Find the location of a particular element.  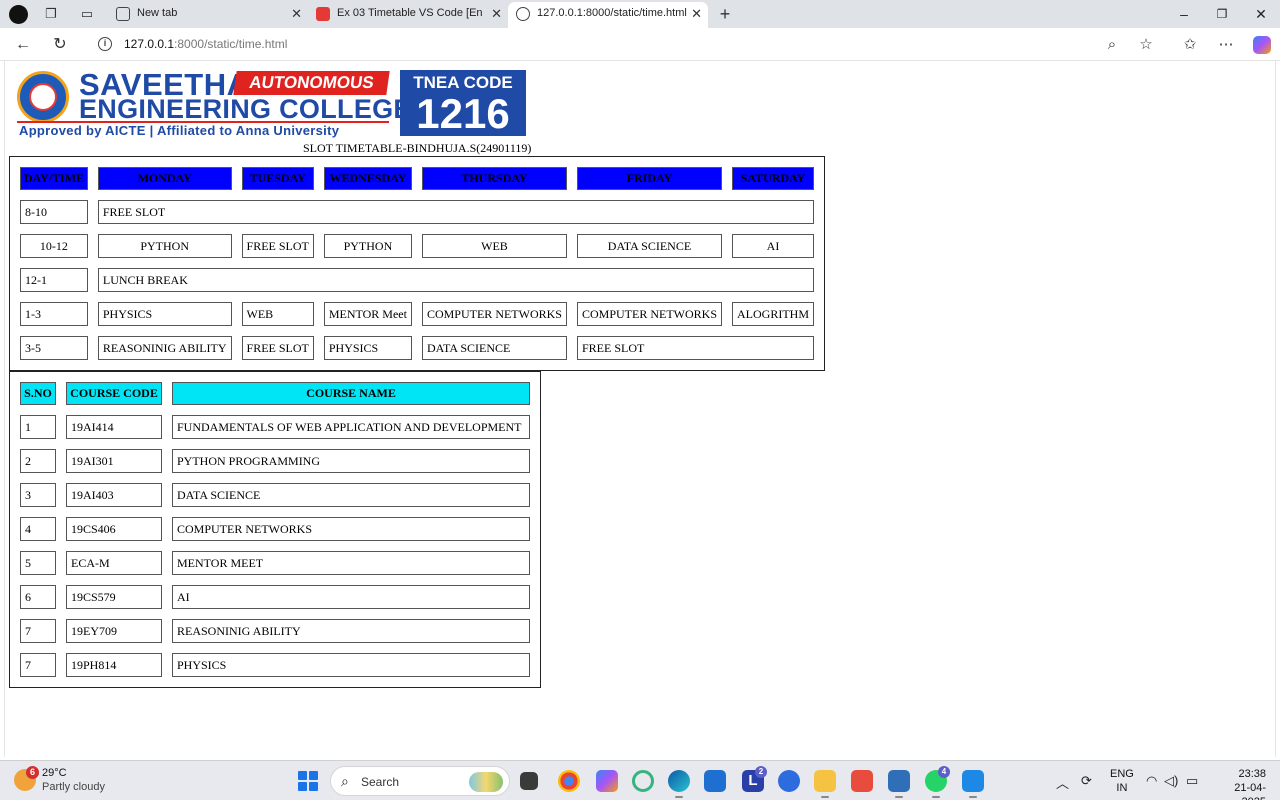

refresh-icon: ↻ is located at coordinates (60, 45).